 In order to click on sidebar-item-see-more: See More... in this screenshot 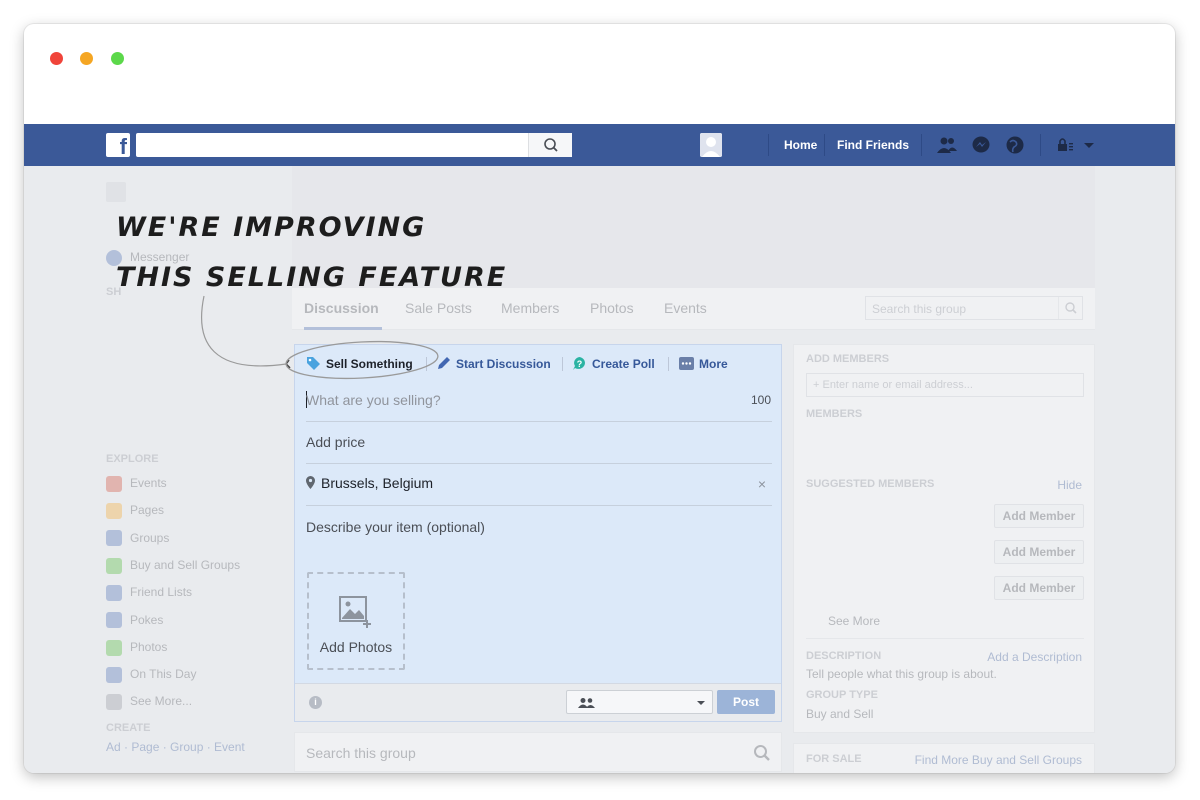, I will do `click(149, 701)`.